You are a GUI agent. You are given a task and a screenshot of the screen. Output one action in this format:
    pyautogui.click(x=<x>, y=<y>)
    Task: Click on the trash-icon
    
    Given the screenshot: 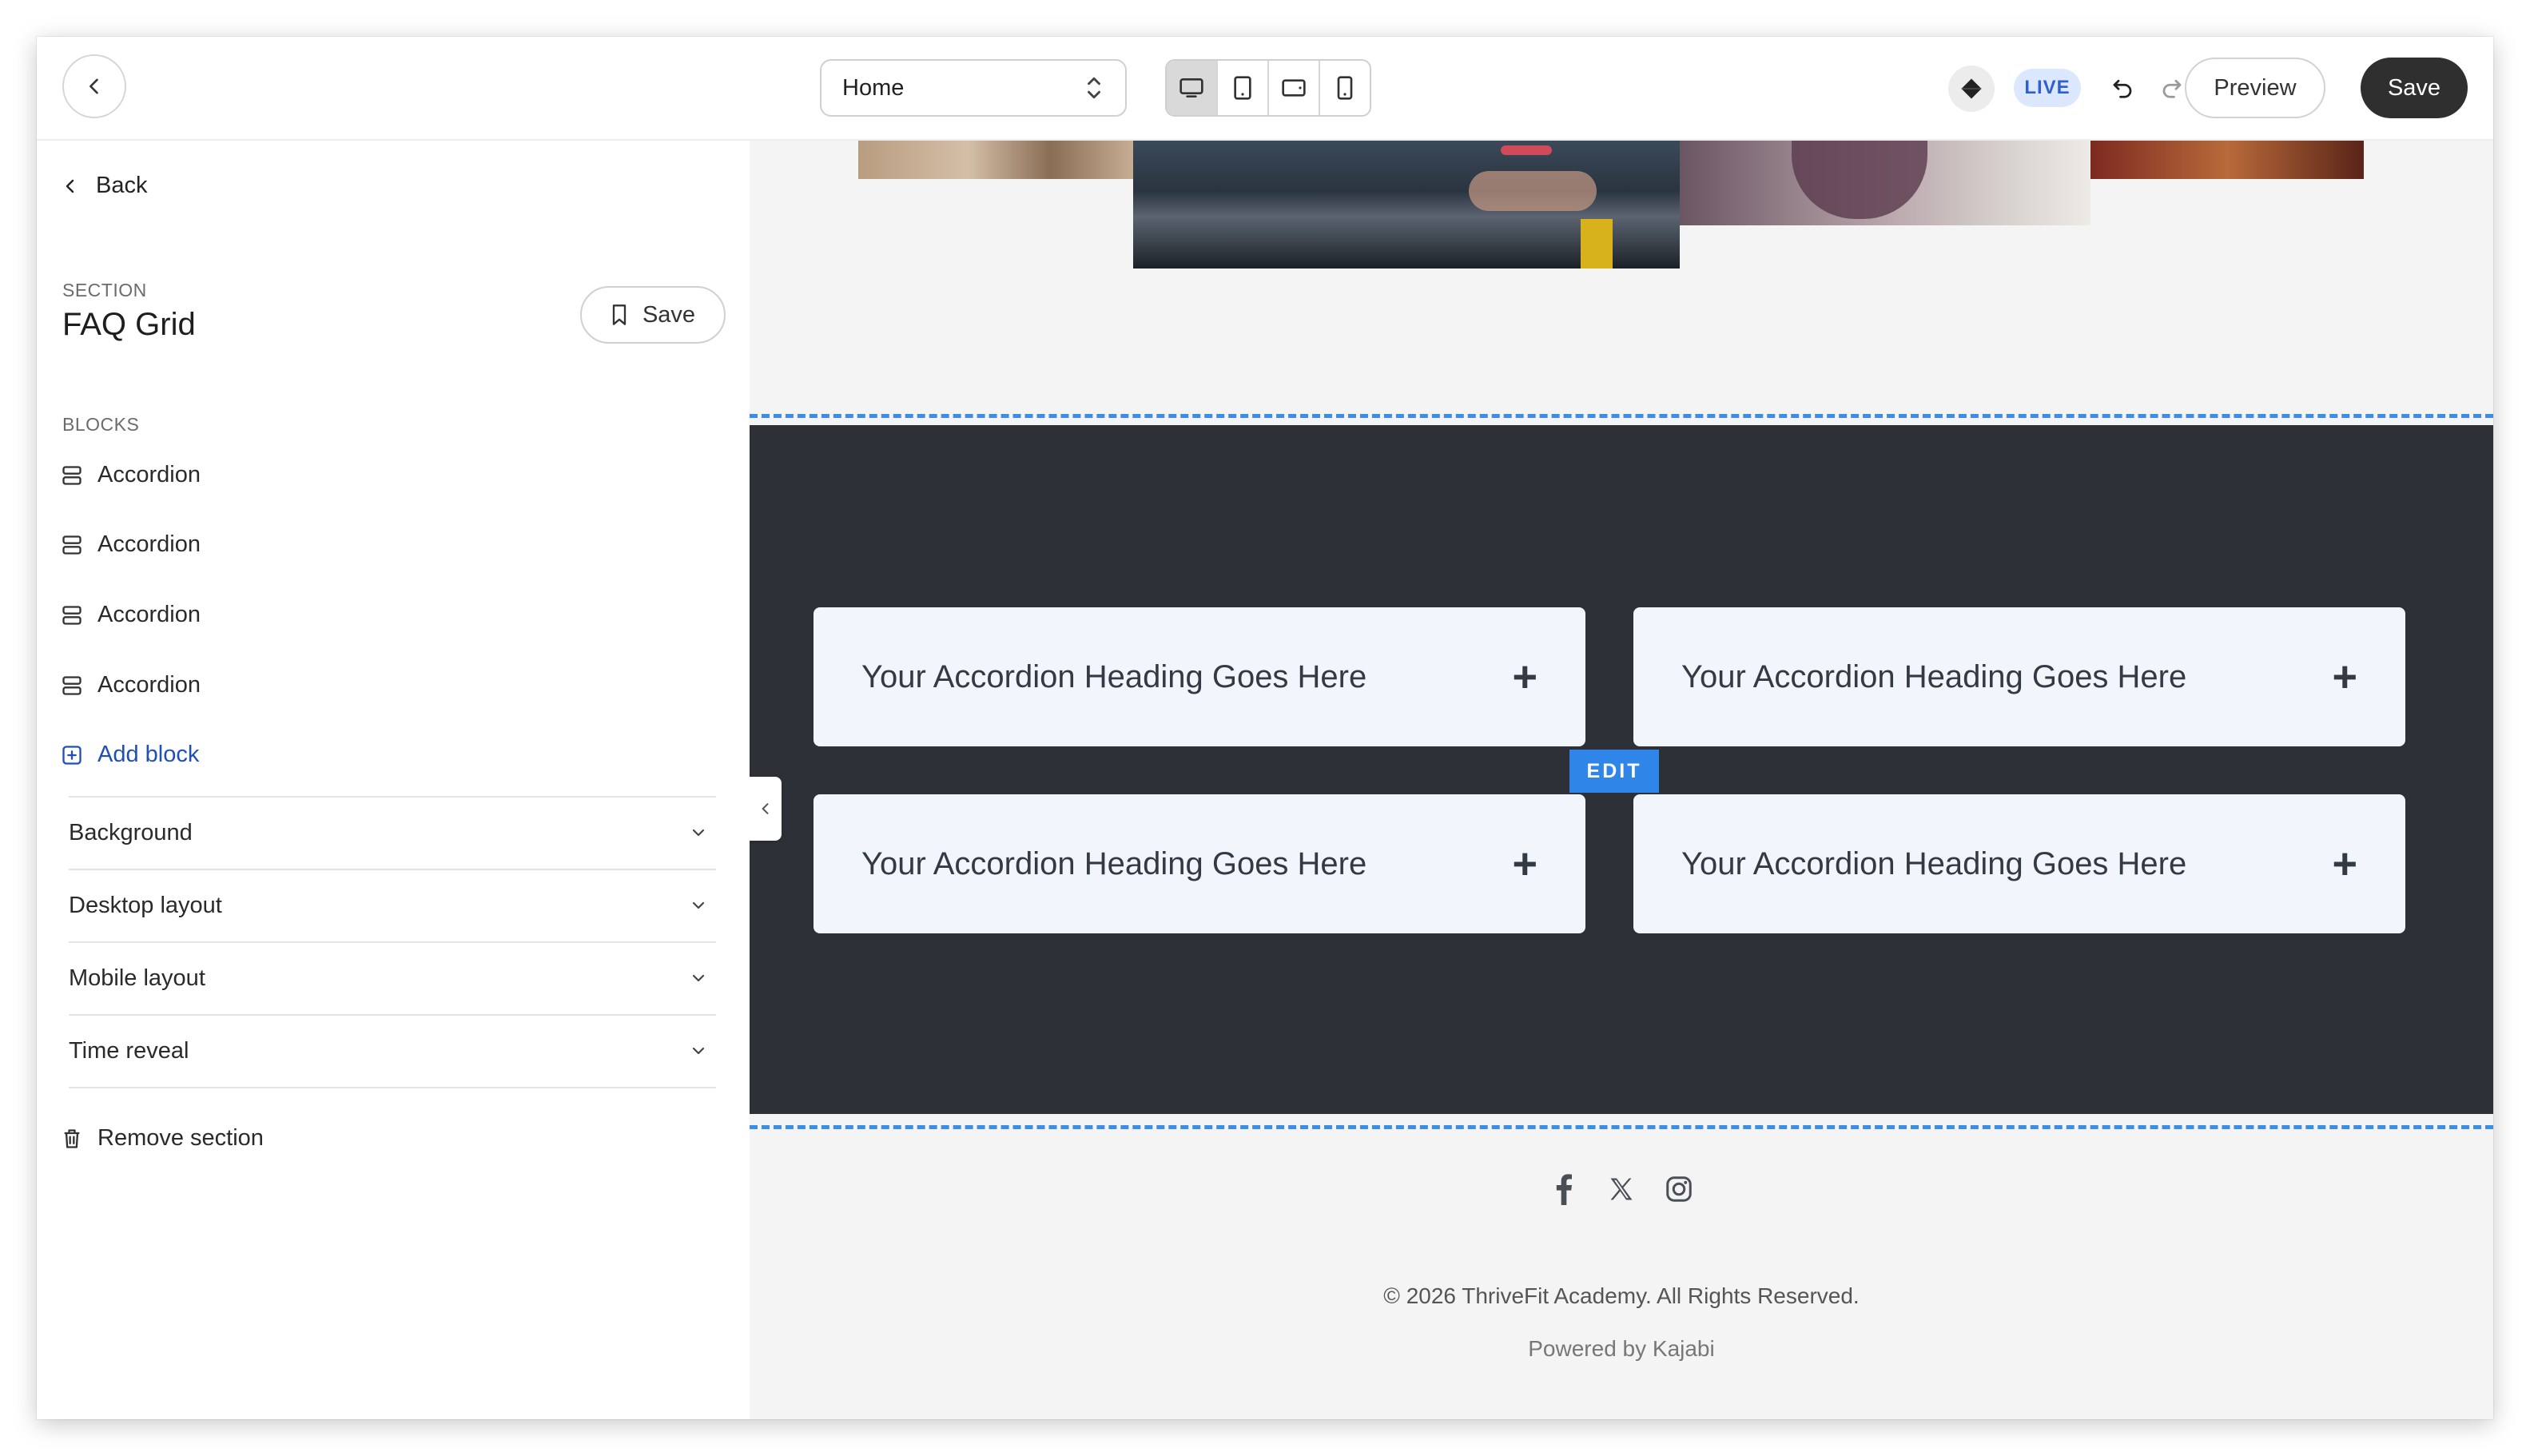 What is the action you would take?
    pyautogui.click(x=72, y=1138)
    